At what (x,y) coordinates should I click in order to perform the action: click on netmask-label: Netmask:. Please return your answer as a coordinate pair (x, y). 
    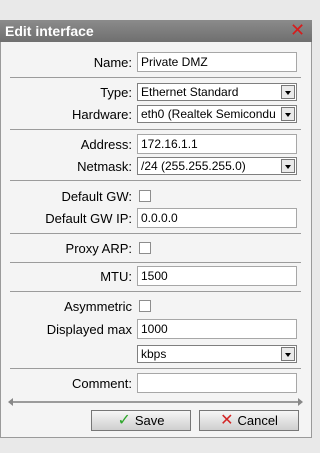
    Looking at the image, I should click on (104, 166).